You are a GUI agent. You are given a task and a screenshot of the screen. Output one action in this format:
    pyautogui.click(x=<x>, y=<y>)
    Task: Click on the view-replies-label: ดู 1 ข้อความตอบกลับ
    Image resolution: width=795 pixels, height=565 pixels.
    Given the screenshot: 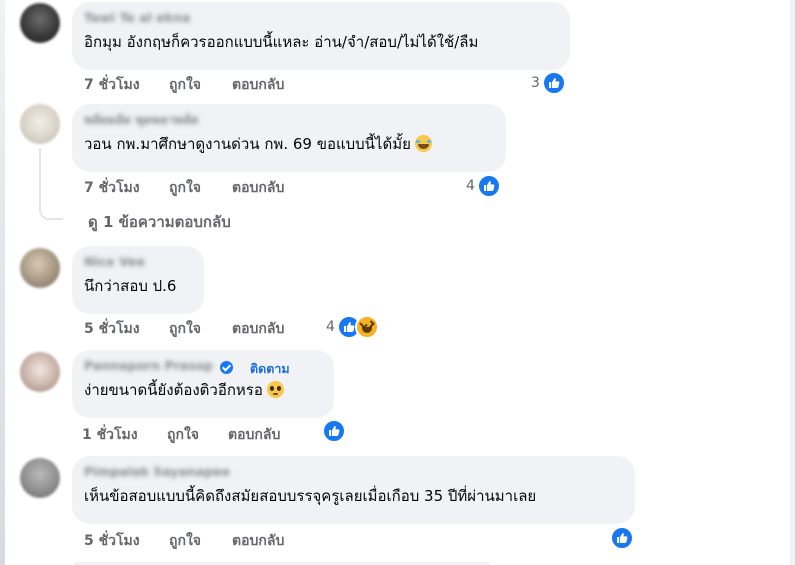 What is the action you would take?
    pyautogui.click(x=159, y=222)
    